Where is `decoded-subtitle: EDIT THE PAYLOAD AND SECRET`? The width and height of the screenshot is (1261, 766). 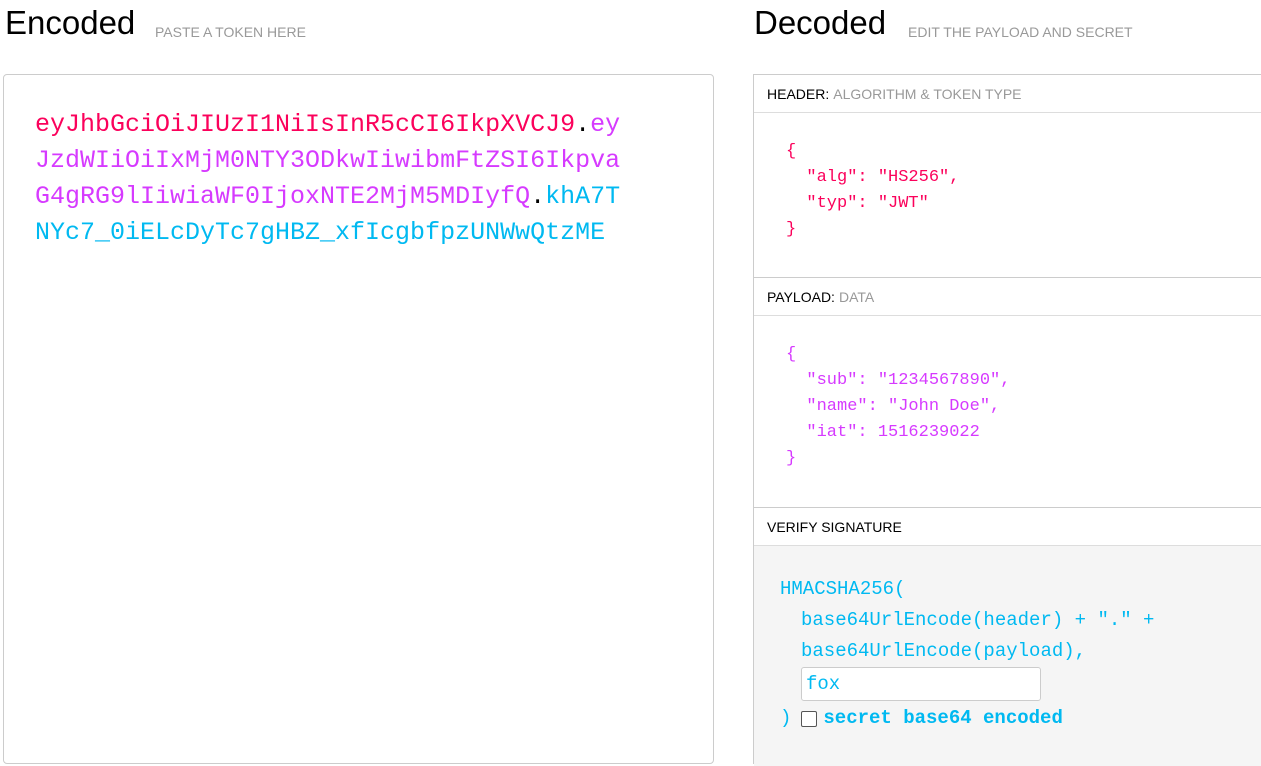 decoded-subtitle: EDIT THE PAYLOAD AND SECRET is located at coordinates (1020, 32).